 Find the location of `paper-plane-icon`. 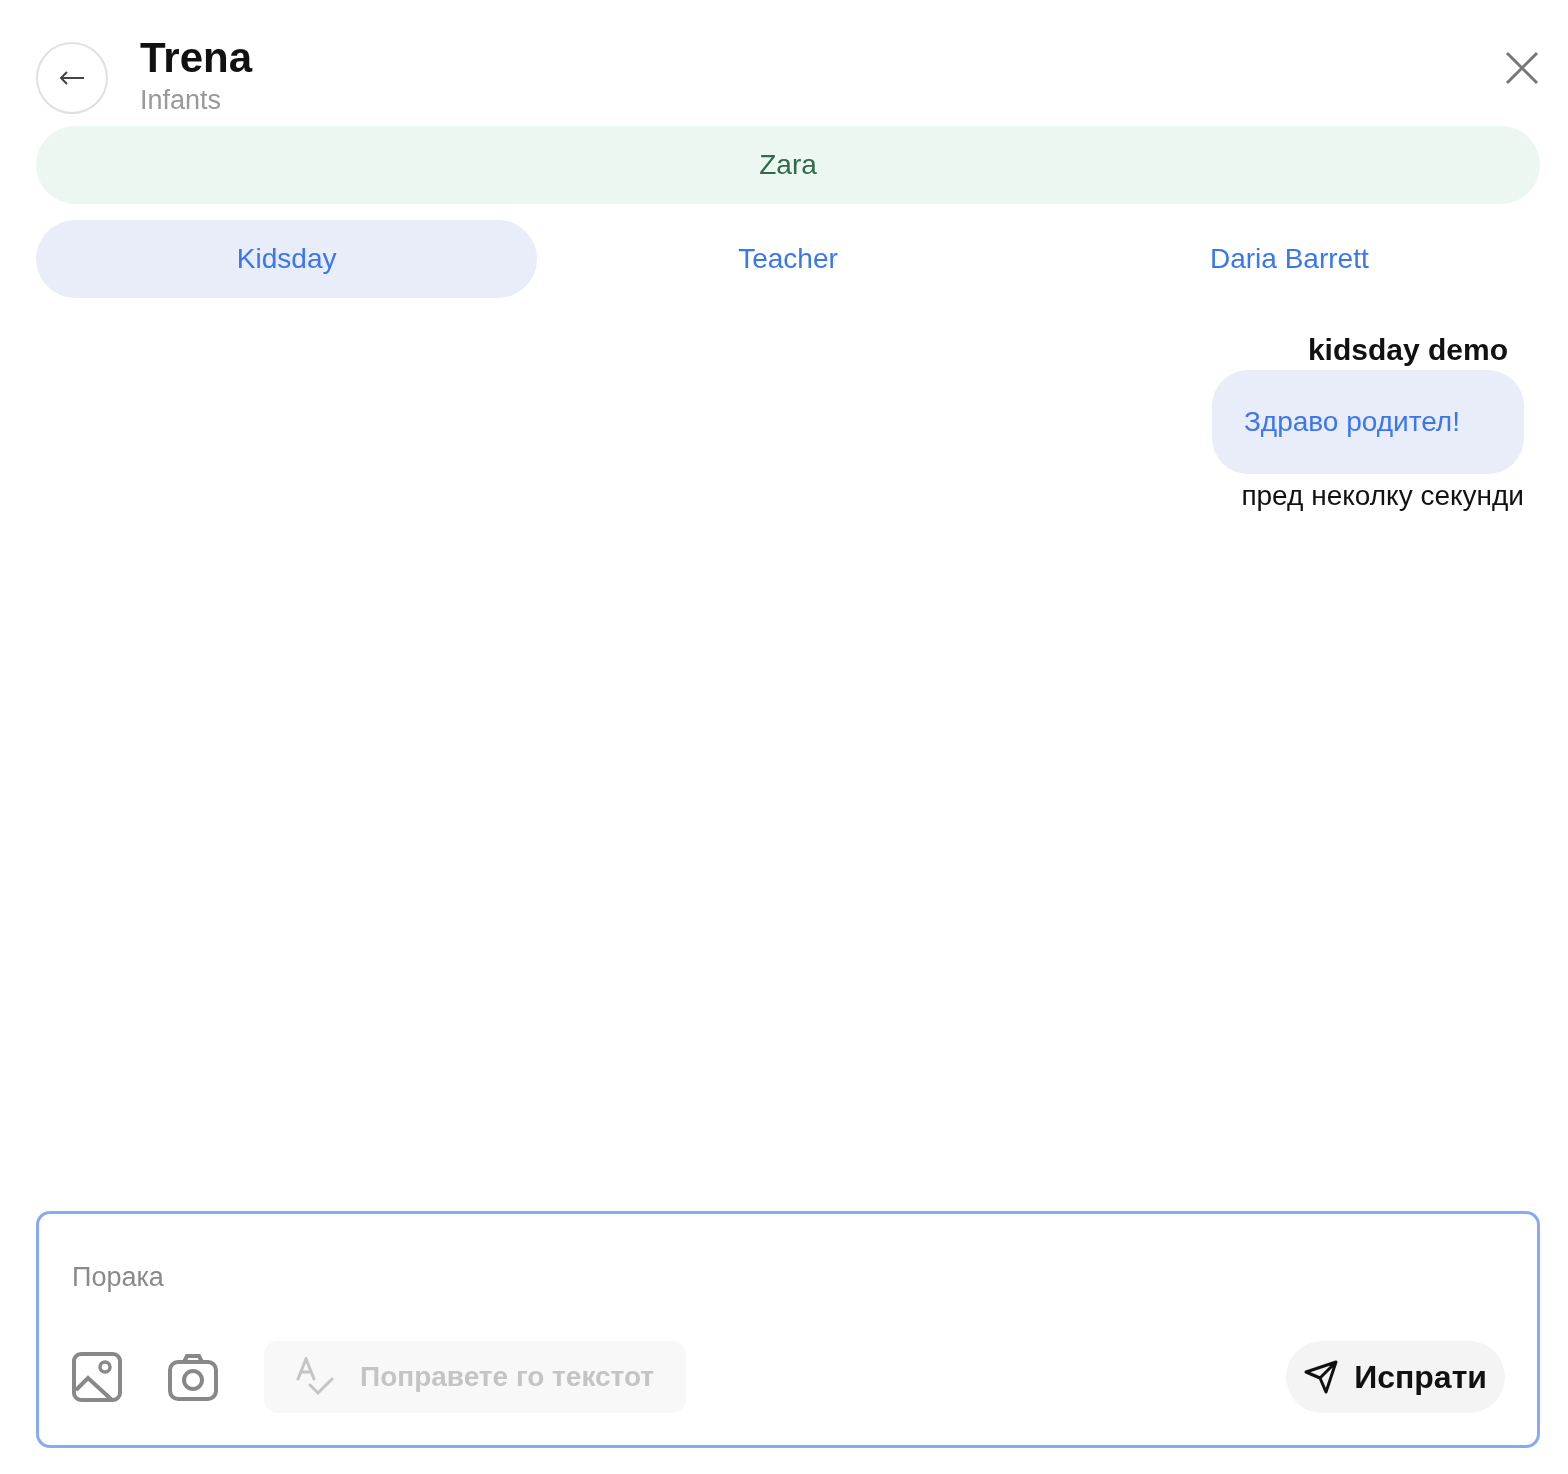

paper-plane-icon is located at coordinates (1321, 1377).